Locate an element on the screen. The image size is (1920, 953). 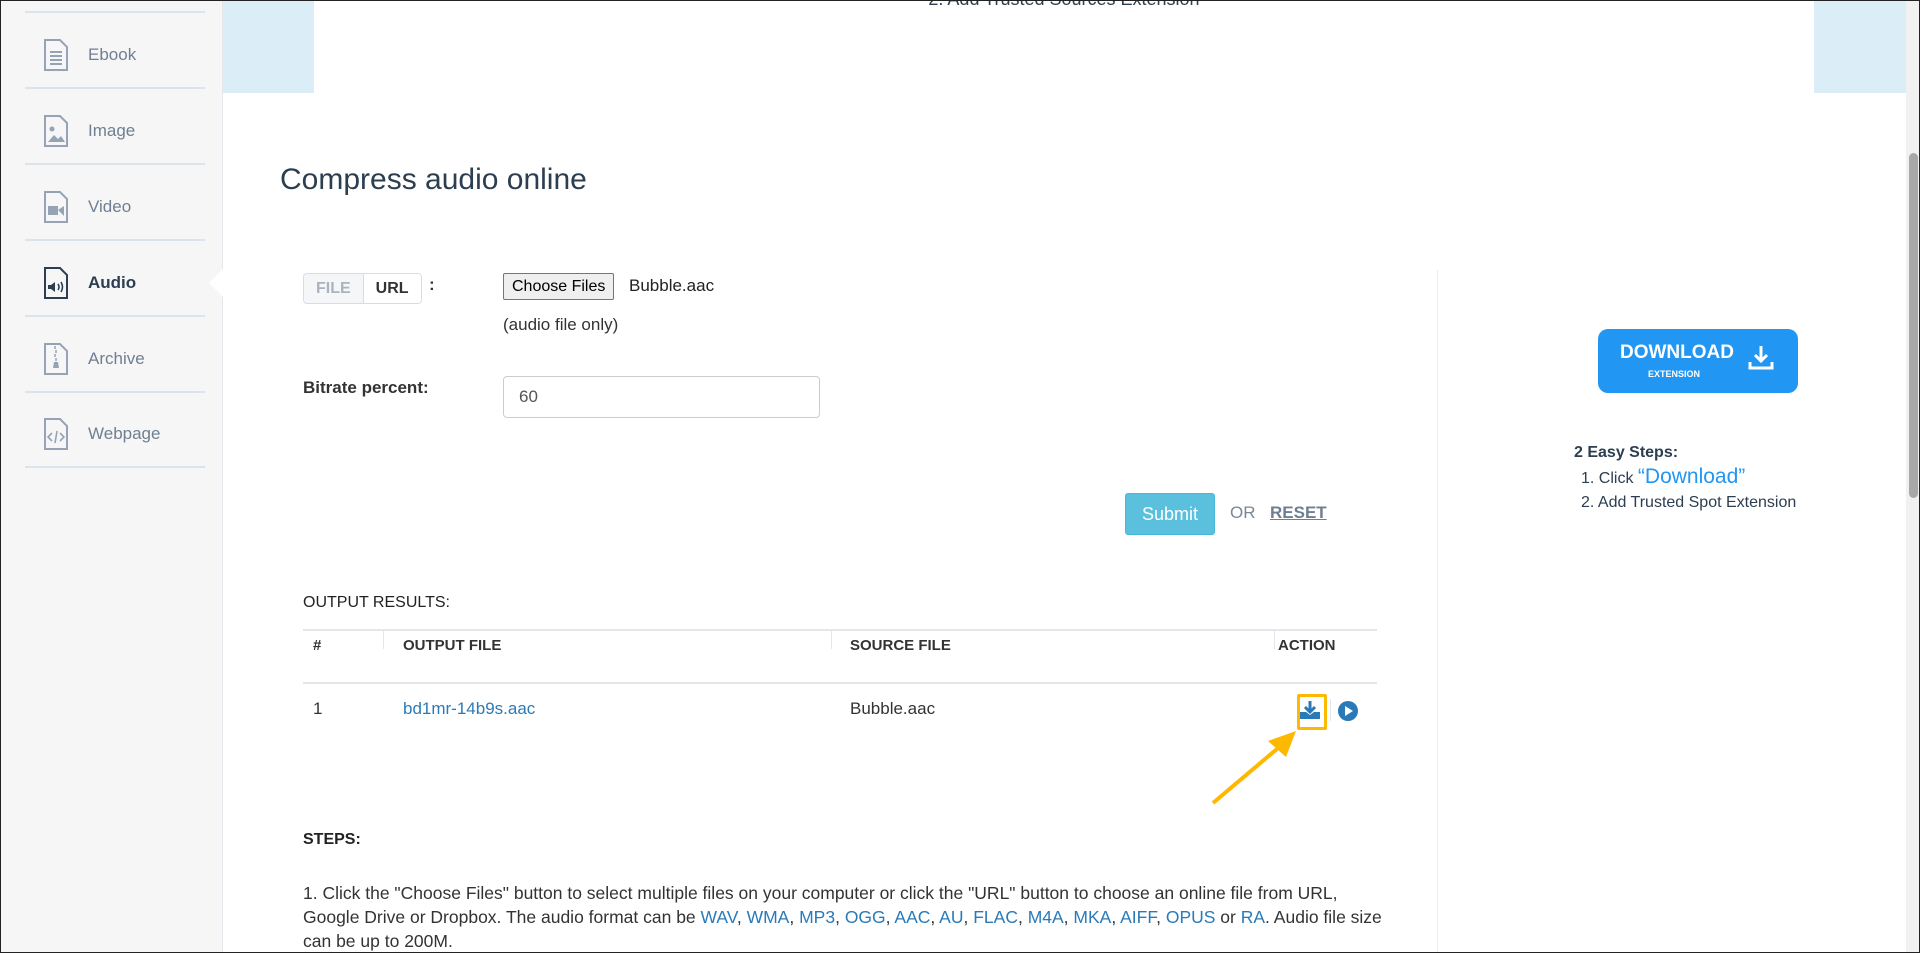
header-output-file: OUTPUT FILE is located at coordinates (452, 645).